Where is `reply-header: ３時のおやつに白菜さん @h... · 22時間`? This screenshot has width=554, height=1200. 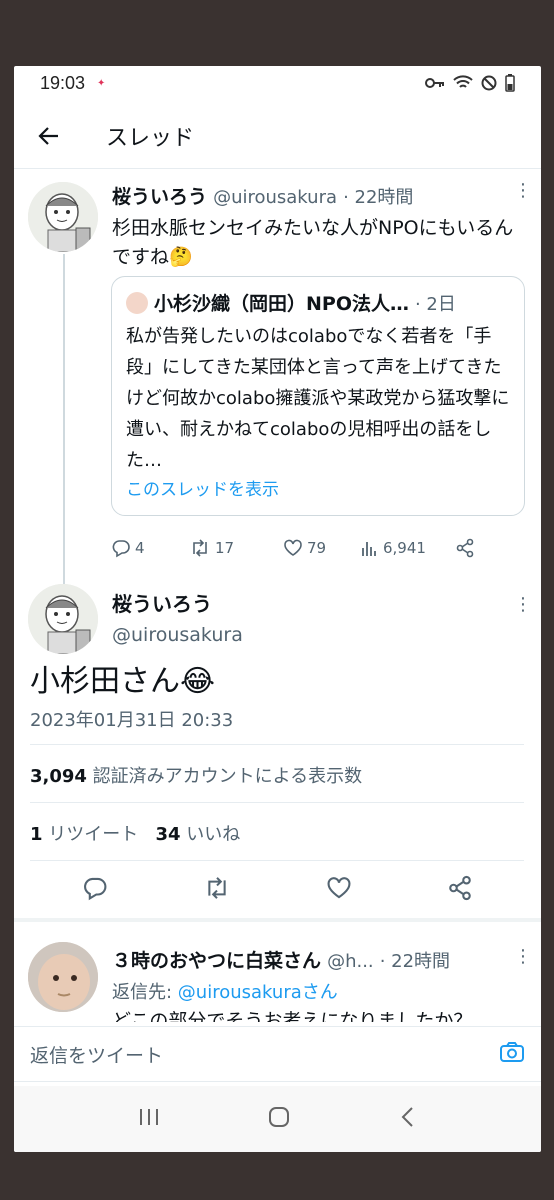
reply-header: ３時のおやつに白菜さん @h... · 22時間 is located at coordinates (281, 959).